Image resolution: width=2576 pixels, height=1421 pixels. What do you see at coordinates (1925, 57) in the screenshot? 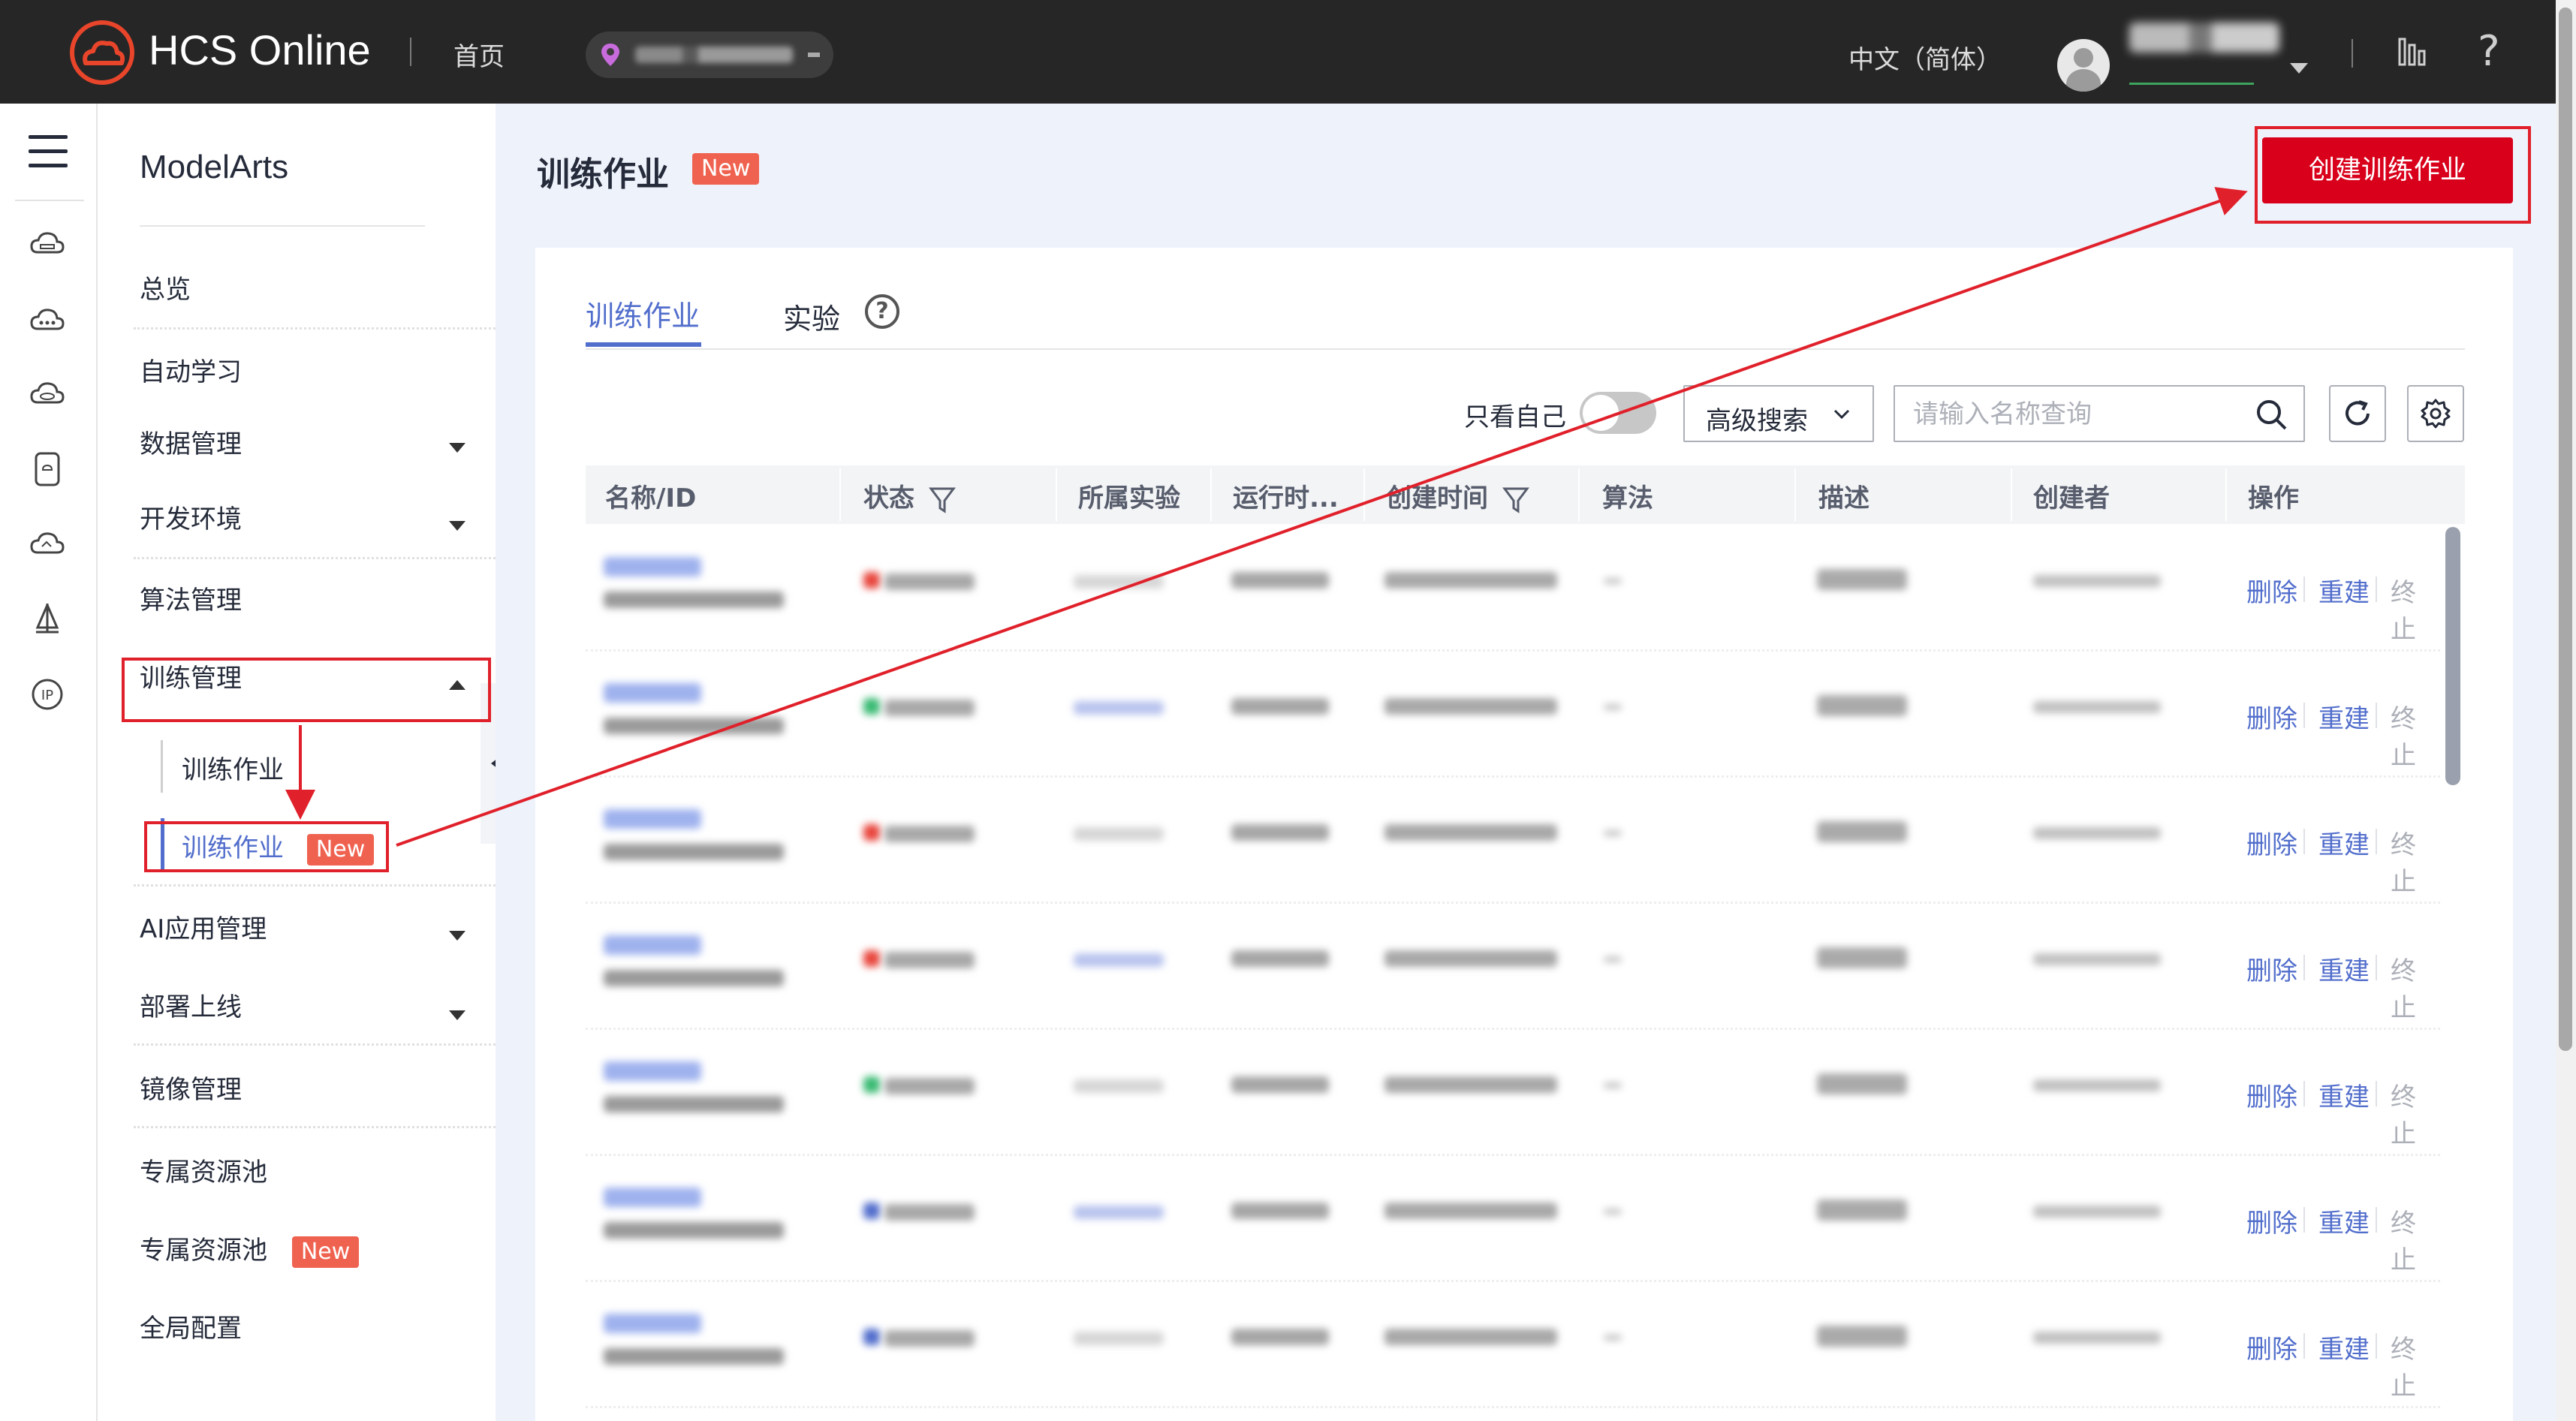
I see `language-switch: 中文（简体）` at bounding box center [1925, 57].